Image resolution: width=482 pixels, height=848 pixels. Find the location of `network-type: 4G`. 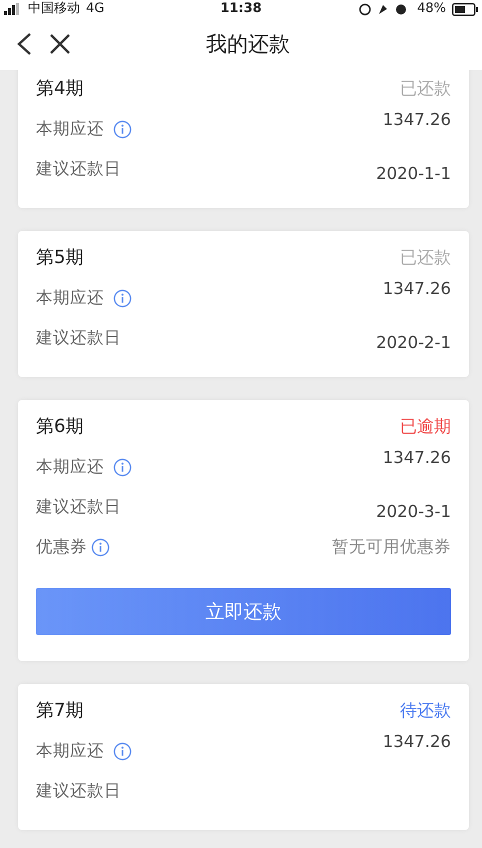

network-type: 4G is located at coordinates (95, 9).